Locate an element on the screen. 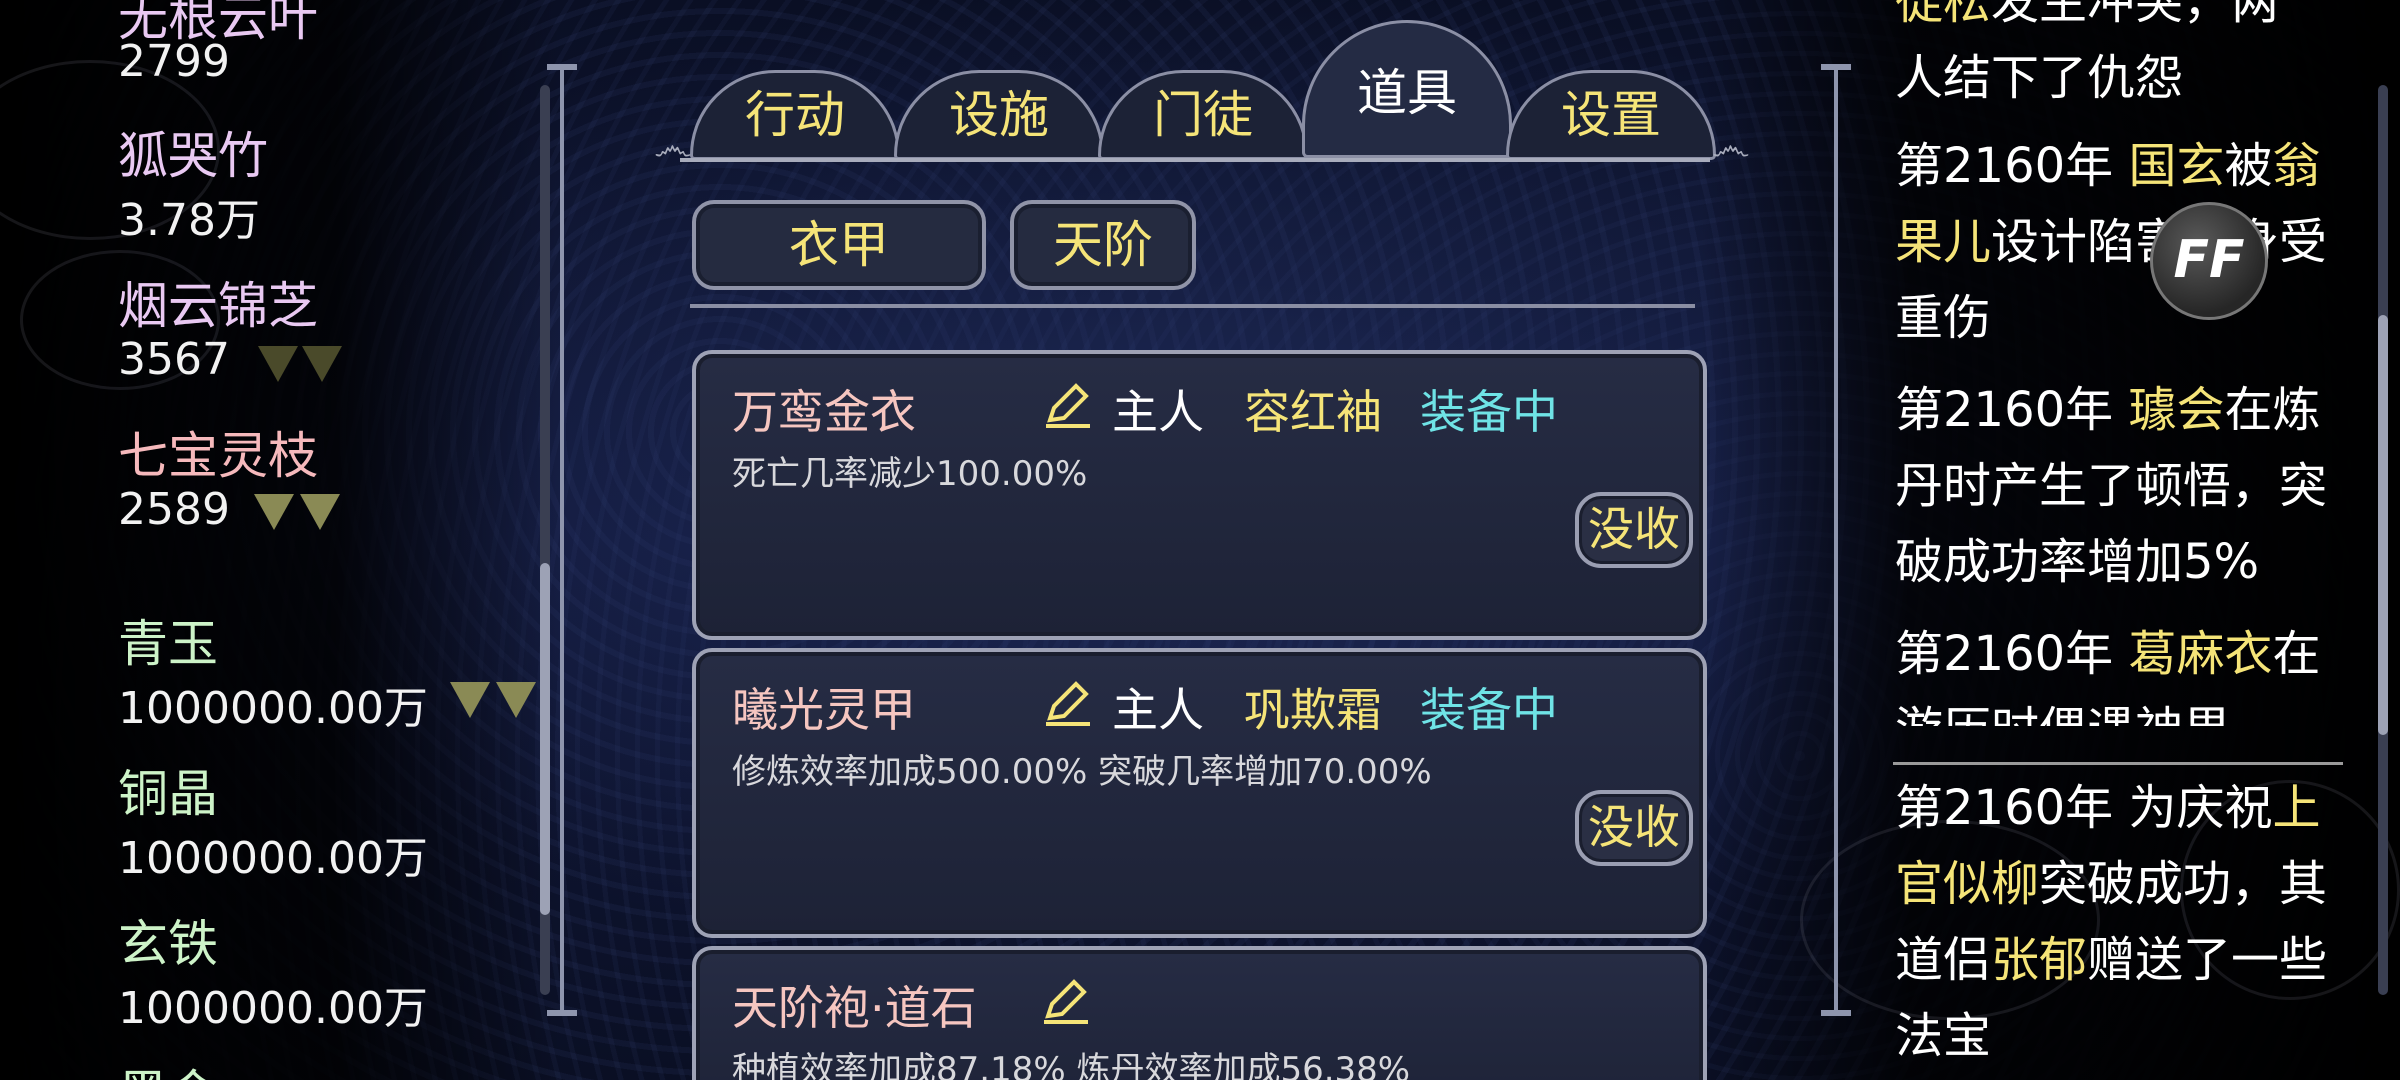 This screenshot has width=2400, height=1080. subtab-divider is located at coordinates (1192, 306).